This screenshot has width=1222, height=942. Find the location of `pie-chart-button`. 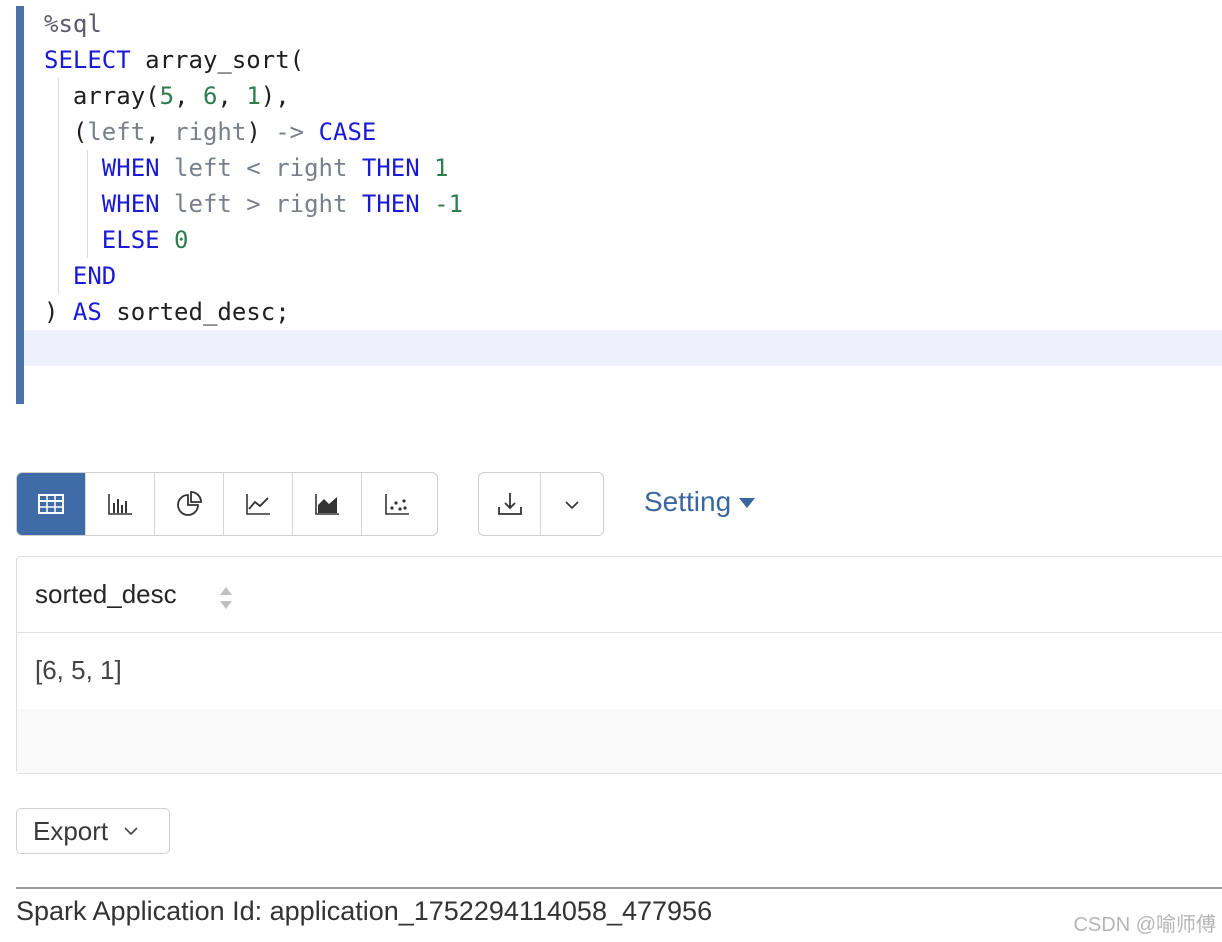

pie-chart-button is located at coordinates (189, 504).